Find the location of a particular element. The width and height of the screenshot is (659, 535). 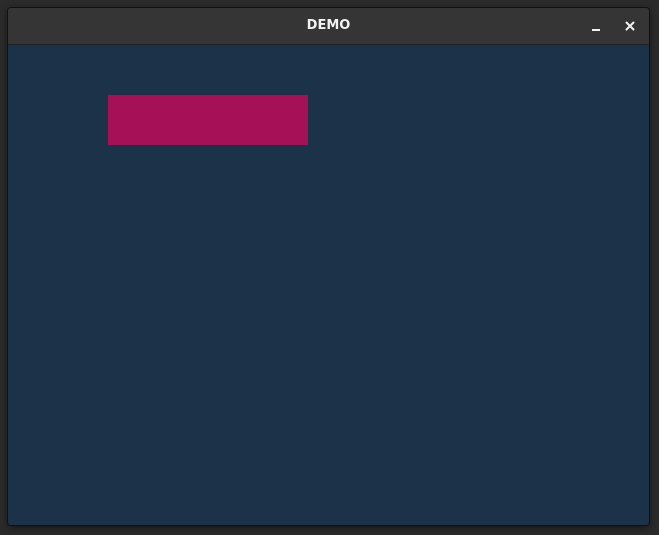

window-title: DEMO is located at coordinates (328, 25).